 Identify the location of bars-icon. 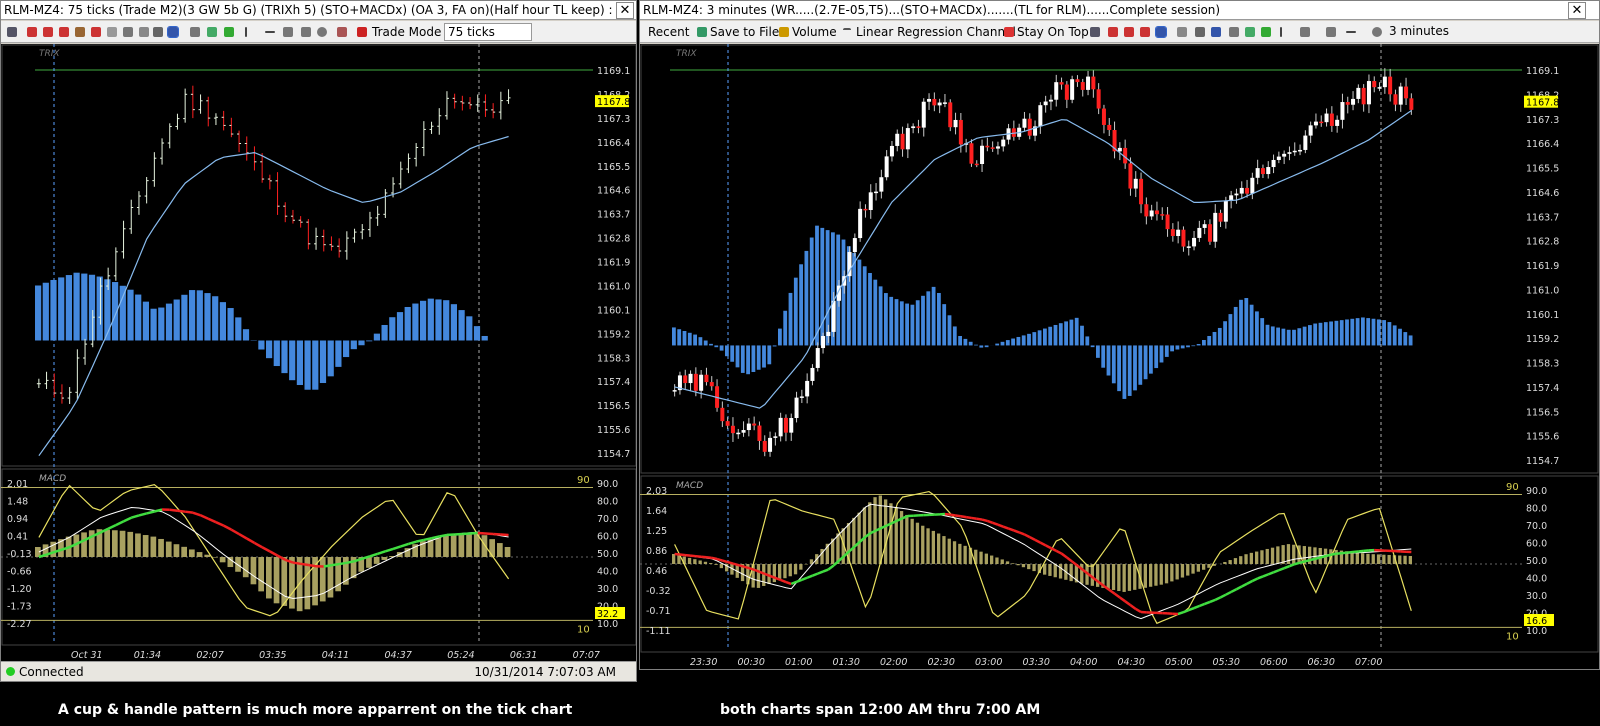
(96, 32).